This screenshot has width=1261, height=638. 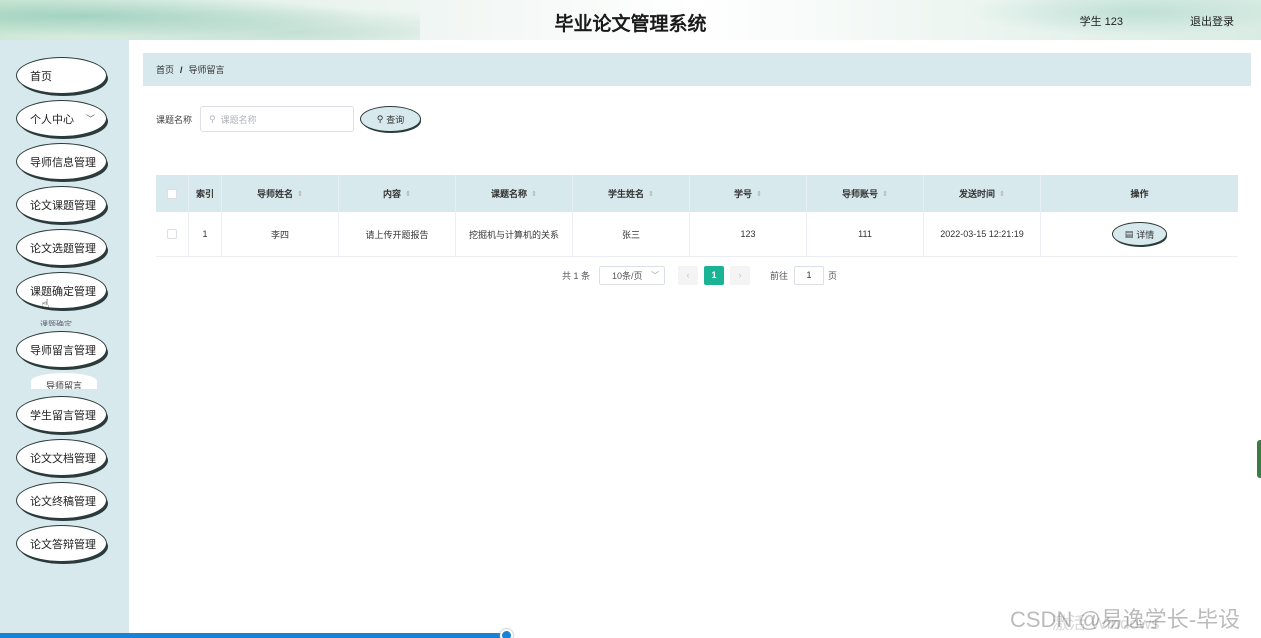 I want to click on side-edge-tab, so click(x=1259, y=459).